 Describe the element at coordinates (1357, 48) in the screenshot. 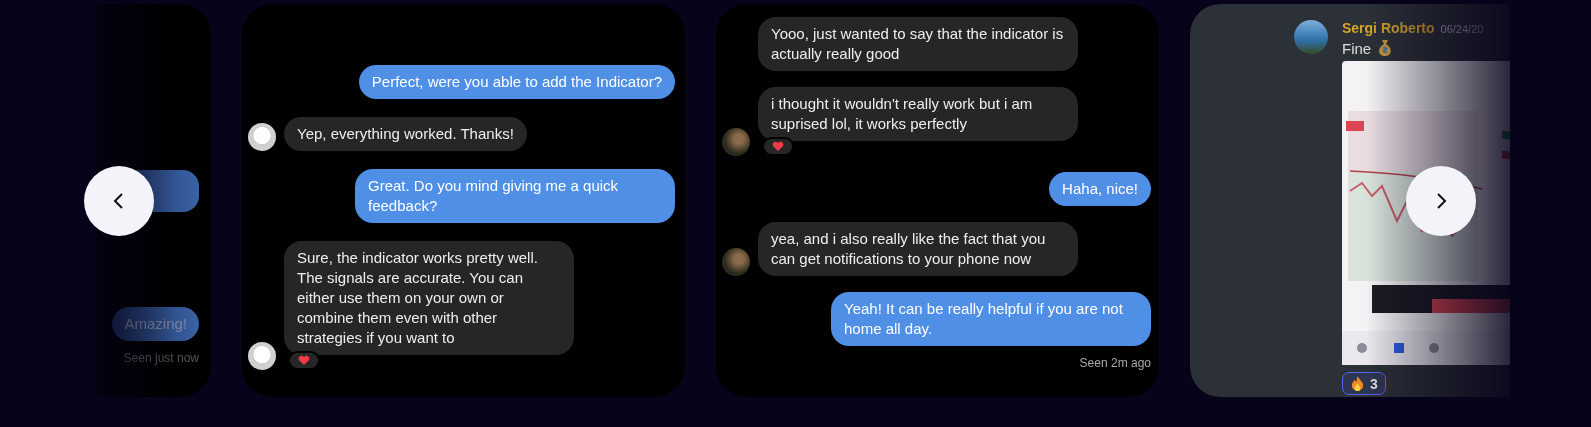

I see `message-text: Fine` at that location.